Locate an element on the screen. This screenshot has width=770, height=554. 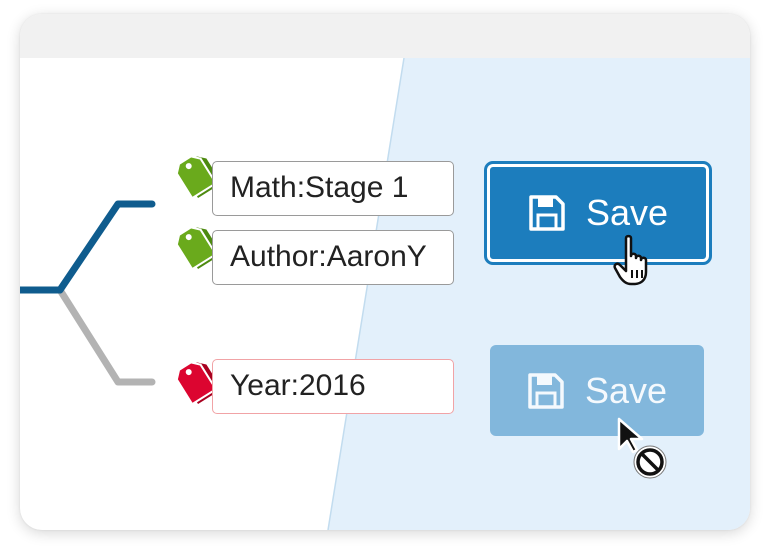
window-titlebar is located at coordinates (385, 36).